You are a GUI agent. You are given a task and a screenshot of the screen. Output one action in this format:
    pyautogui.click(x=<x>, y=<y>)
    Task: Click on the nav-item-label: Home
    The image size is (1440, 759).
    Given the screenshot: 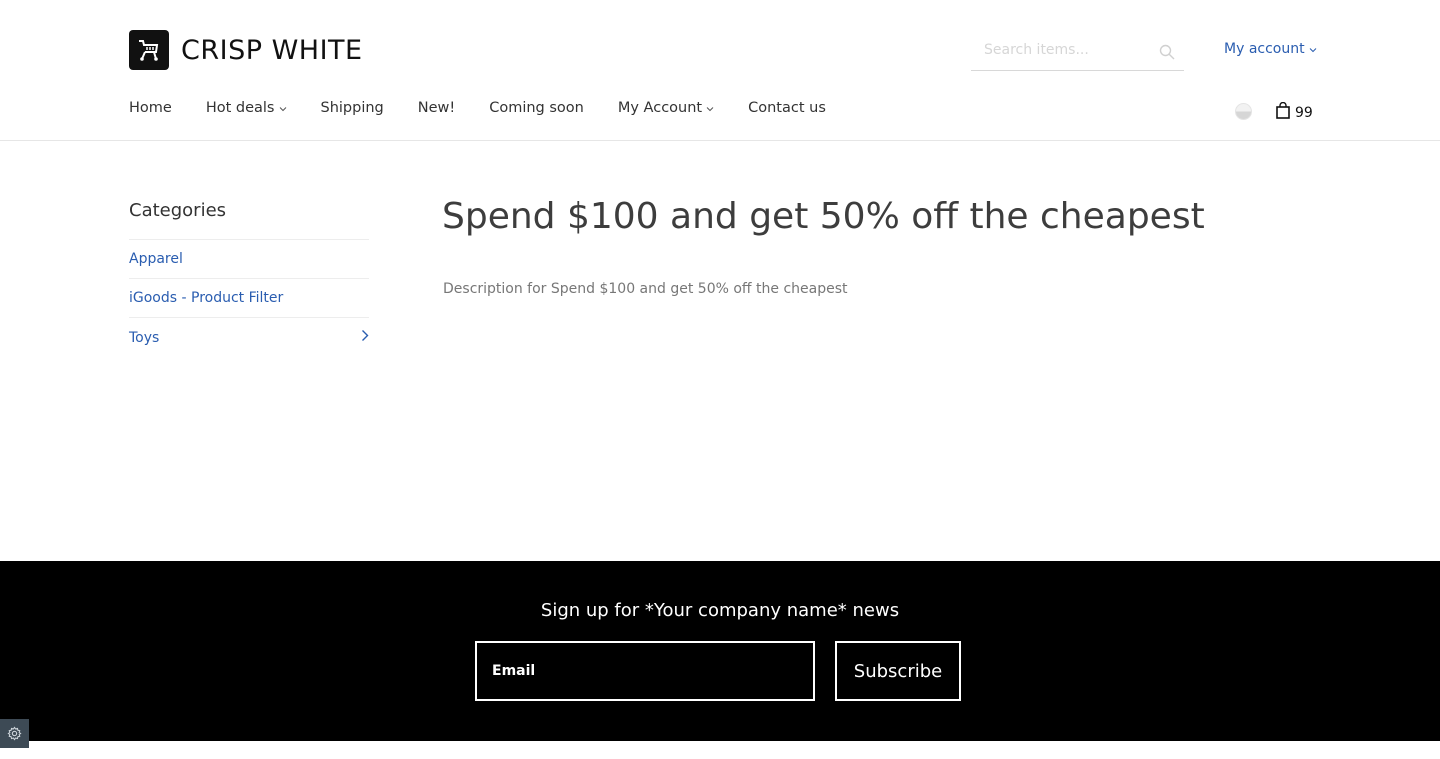 What is the action you would take?
    pyautogui.click(x=150, y=108)
    